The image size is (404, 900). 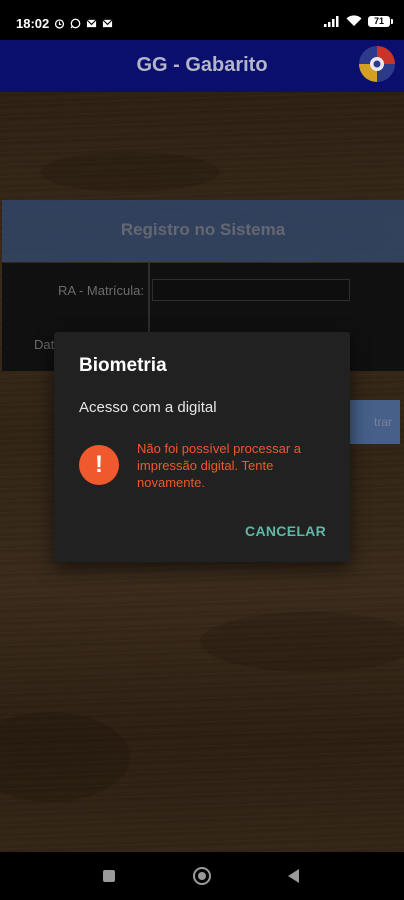 I want to click on app-title: GG - Gabarito, so click(x=202, y=65).